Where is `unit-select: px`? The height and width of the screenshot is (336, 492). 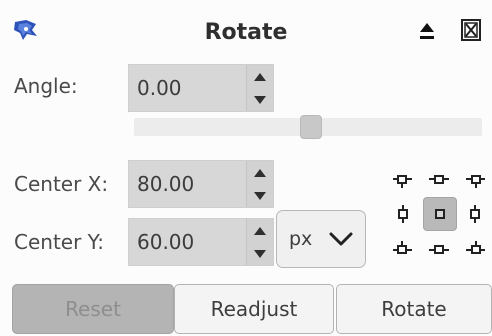
unit-select: px is located at coordinates (321, 239).